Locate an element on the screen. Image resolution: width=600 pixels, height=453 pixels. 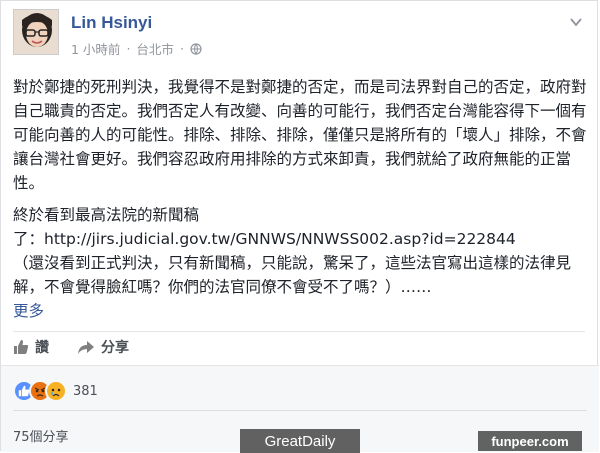
thumbs-up-icon is located at coordinates (21, 347).